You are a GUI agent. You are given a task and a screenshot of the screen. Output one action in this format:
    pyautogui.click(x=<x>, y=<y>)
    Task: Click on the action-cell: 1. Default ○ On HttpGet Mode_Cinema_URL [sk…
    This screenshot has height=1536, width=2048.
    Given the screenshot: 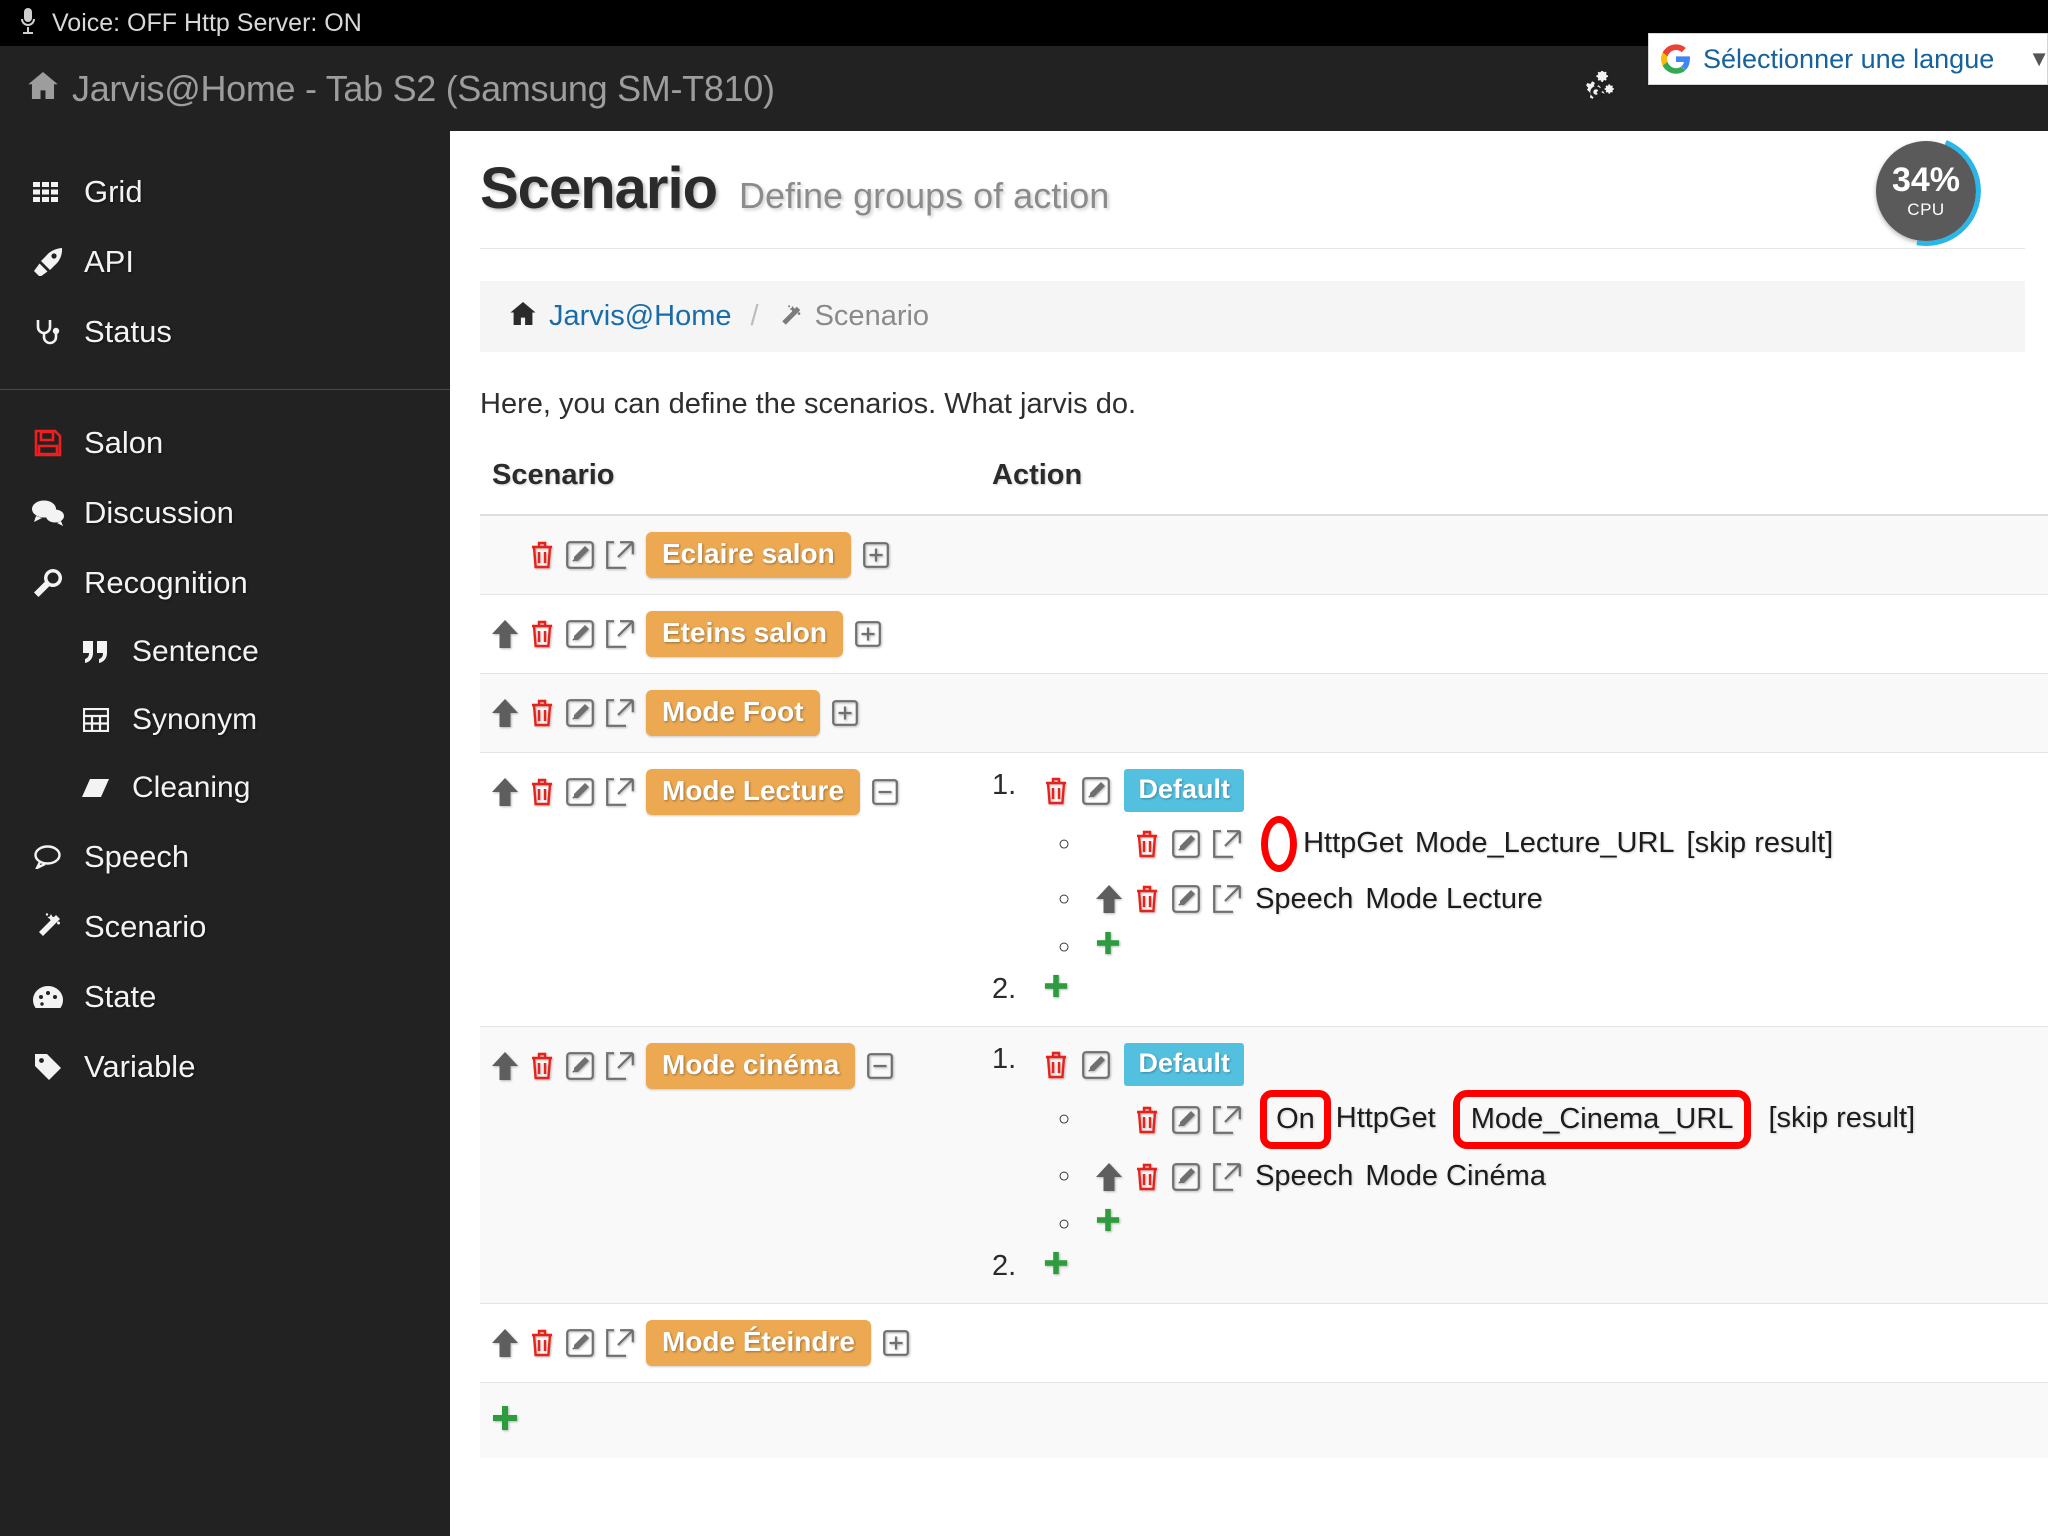 What is the action you would take?
    pyautogui.click(x=1514, y=1165)
    